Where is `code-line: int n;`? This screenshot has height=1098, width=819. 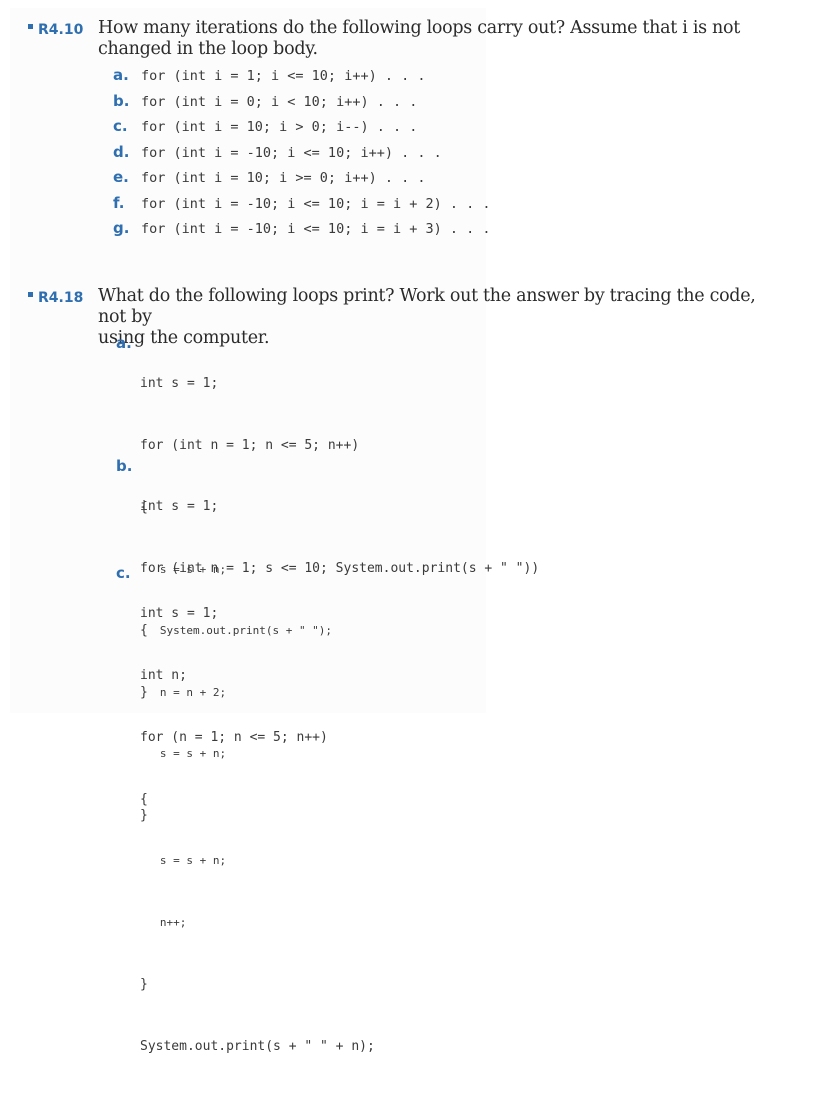
code-line: int n; is located at coordinates (163, 675).